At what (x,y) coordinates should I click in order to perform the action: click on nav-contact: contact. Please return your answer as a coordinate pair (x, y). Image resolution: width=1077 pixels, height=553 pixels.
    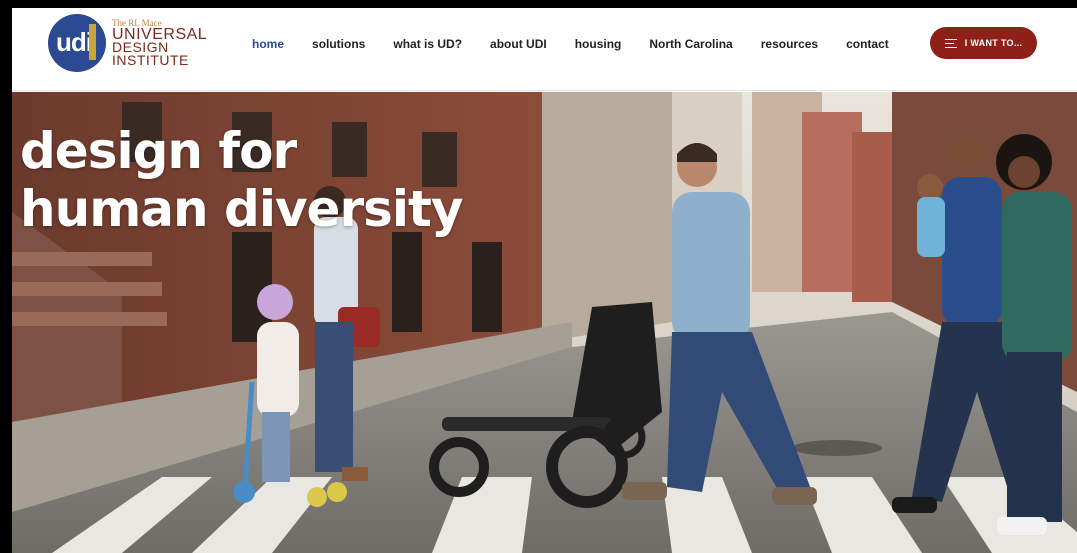
    Looking at the image, I should click on (867, 44).